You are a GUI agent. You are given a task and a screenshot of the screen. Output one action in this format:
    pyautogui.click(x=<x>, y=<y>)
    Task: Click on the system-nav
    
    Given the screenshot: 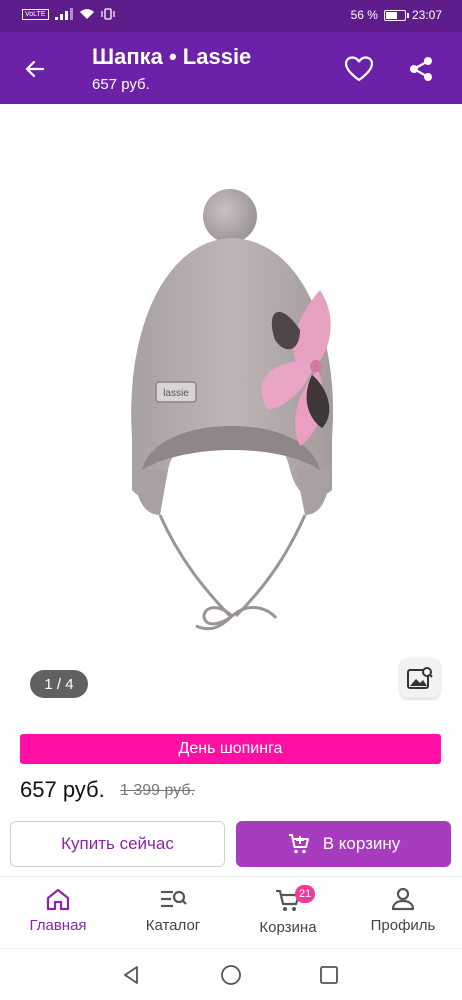 What is the action you would take?
    pyautogui.click(x=231, y=974)
    